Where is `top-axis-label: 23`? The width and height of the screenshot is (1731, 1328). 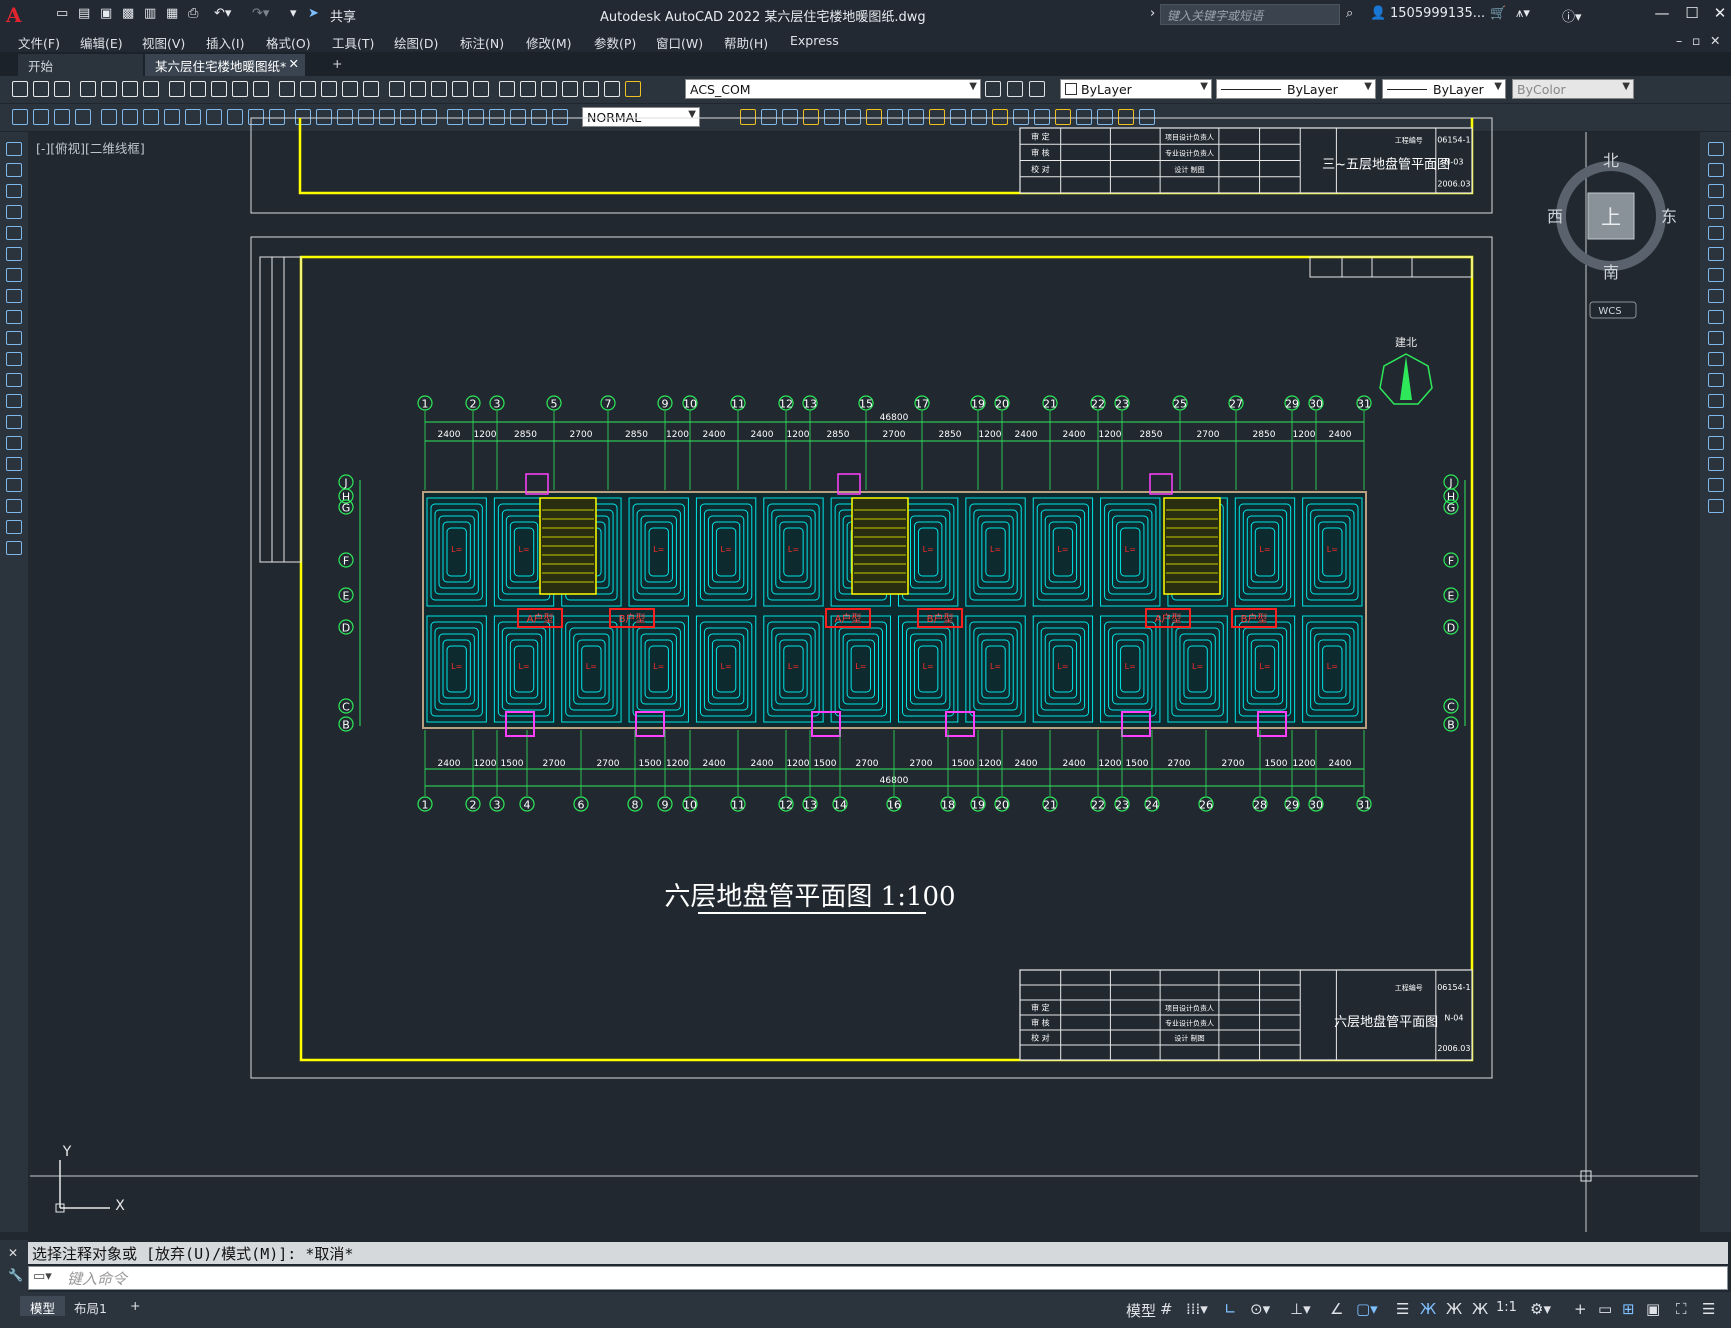 top-axis-label: 23 is located at coordinates (1122, 404).